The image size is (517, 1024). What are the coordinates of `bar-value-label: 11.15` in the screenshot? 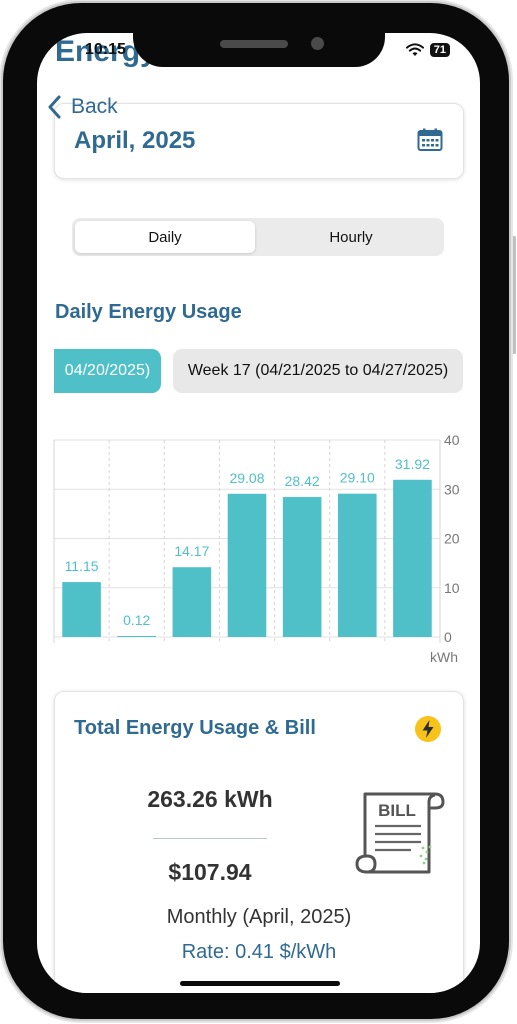 It's located at (82, 566).